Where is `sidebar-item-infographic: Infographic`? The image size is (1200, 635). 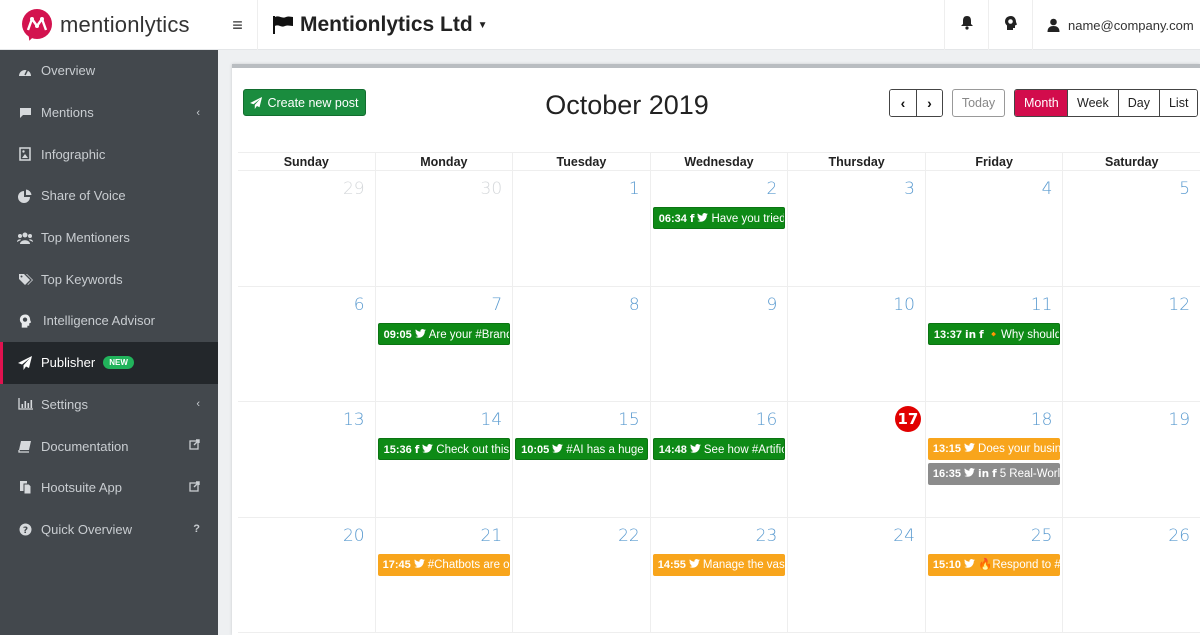
sidebar-item-infographic: Infographic is located at coordinates (109, 154).